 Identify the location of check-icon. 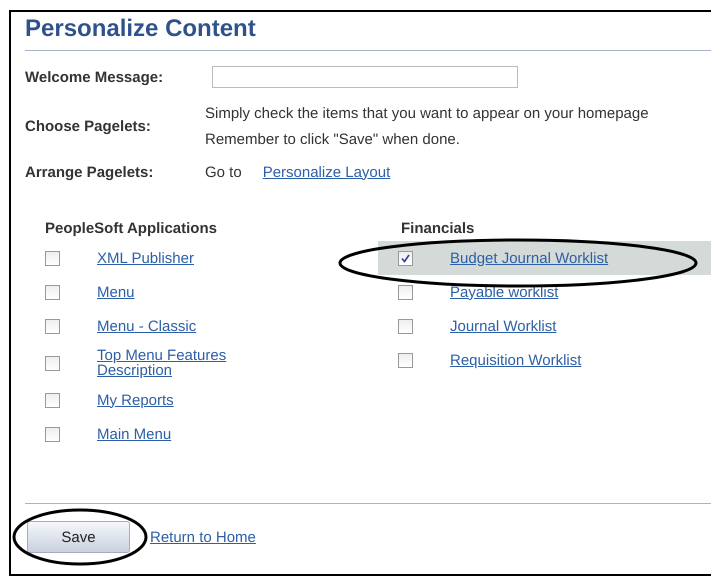
(405, 258).